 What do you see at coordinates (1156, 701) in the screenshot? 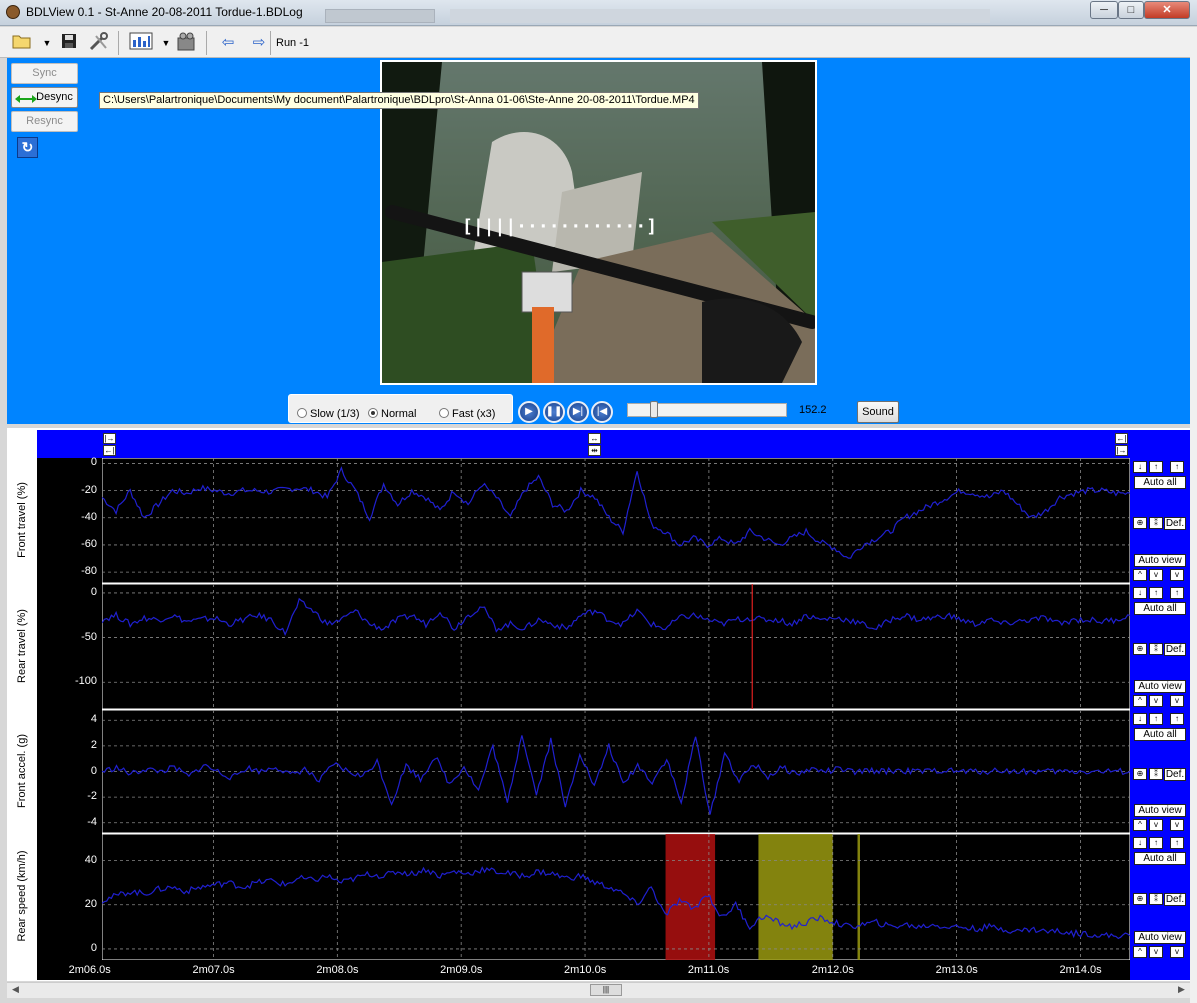
I see `chart-1-scale-down-icon: v` at bounding box center [1156, 701].